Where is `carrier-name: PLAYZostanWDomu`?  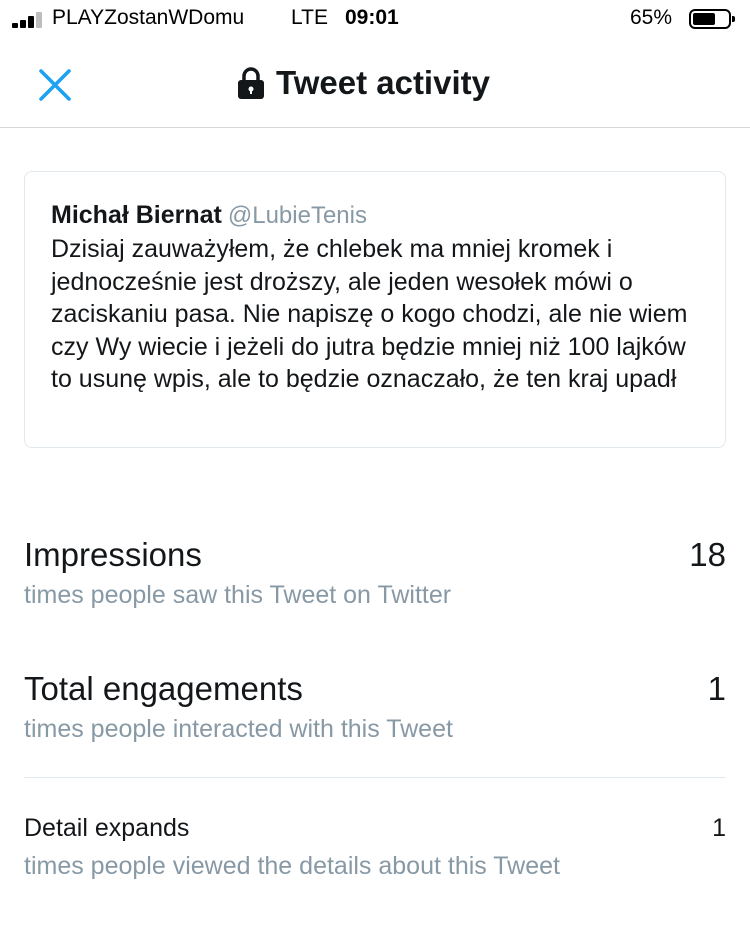 carrier-name: PLAYZostanWDomu is located at coordinates (148, 17).